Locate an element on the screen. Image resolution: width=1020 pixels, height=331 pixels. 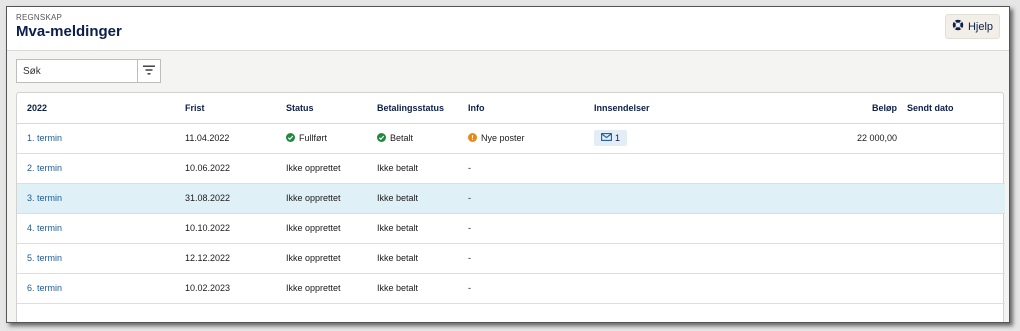
status-cell: Fullført is located at coordinates (331, 138).